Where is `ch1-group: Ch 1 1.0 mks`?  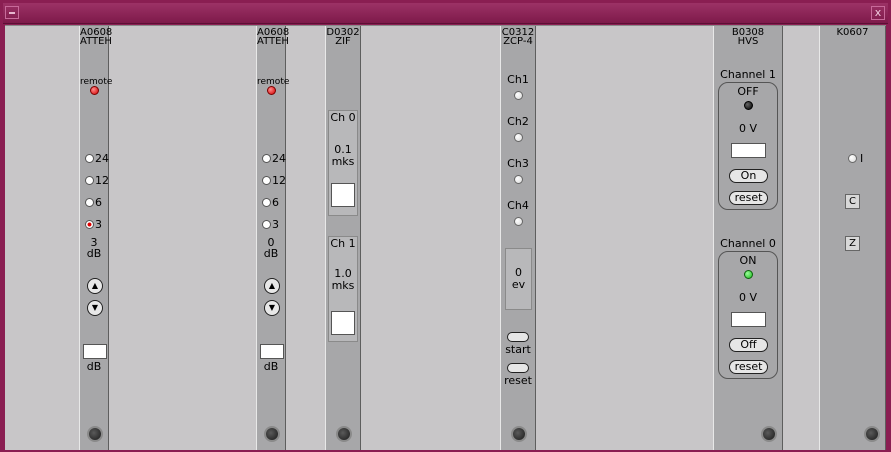 ch1-group: Ch 1 1.0 mks is located at coordinates (343, 289).